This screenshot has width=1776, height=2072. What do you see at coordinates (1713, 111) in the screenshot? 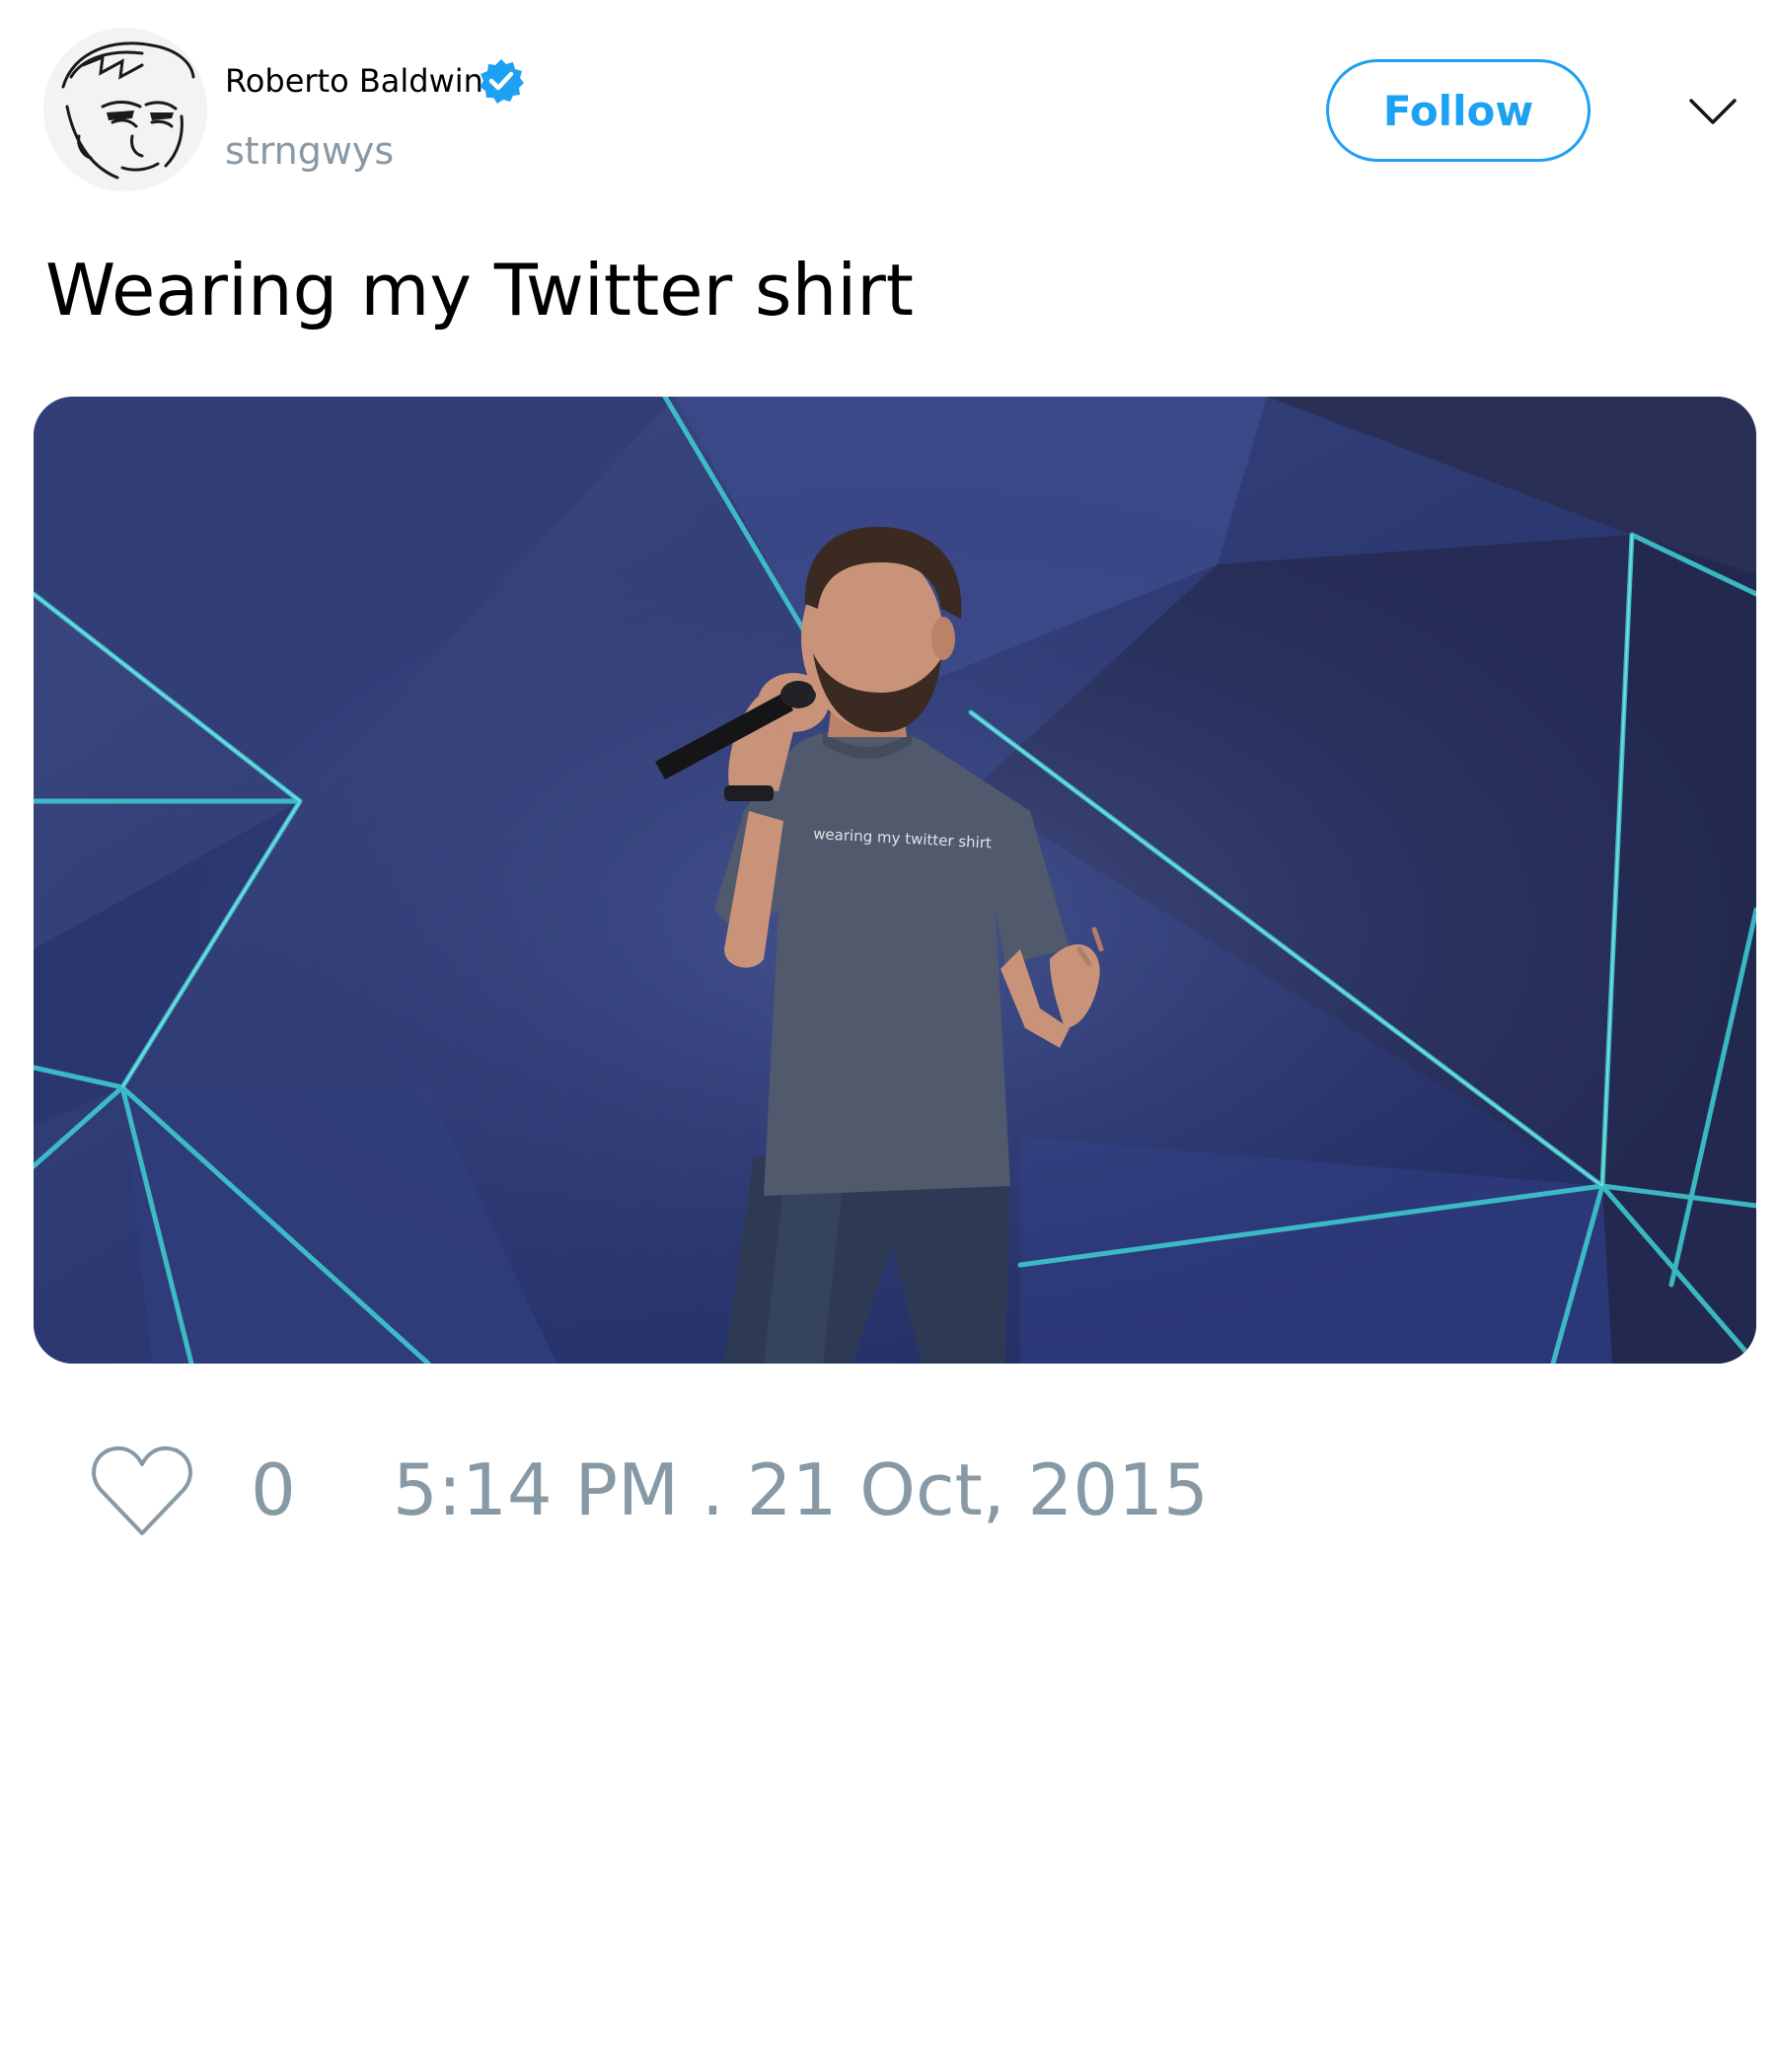
I see `chevron-down-icon` at bounding box center [1713, 111].